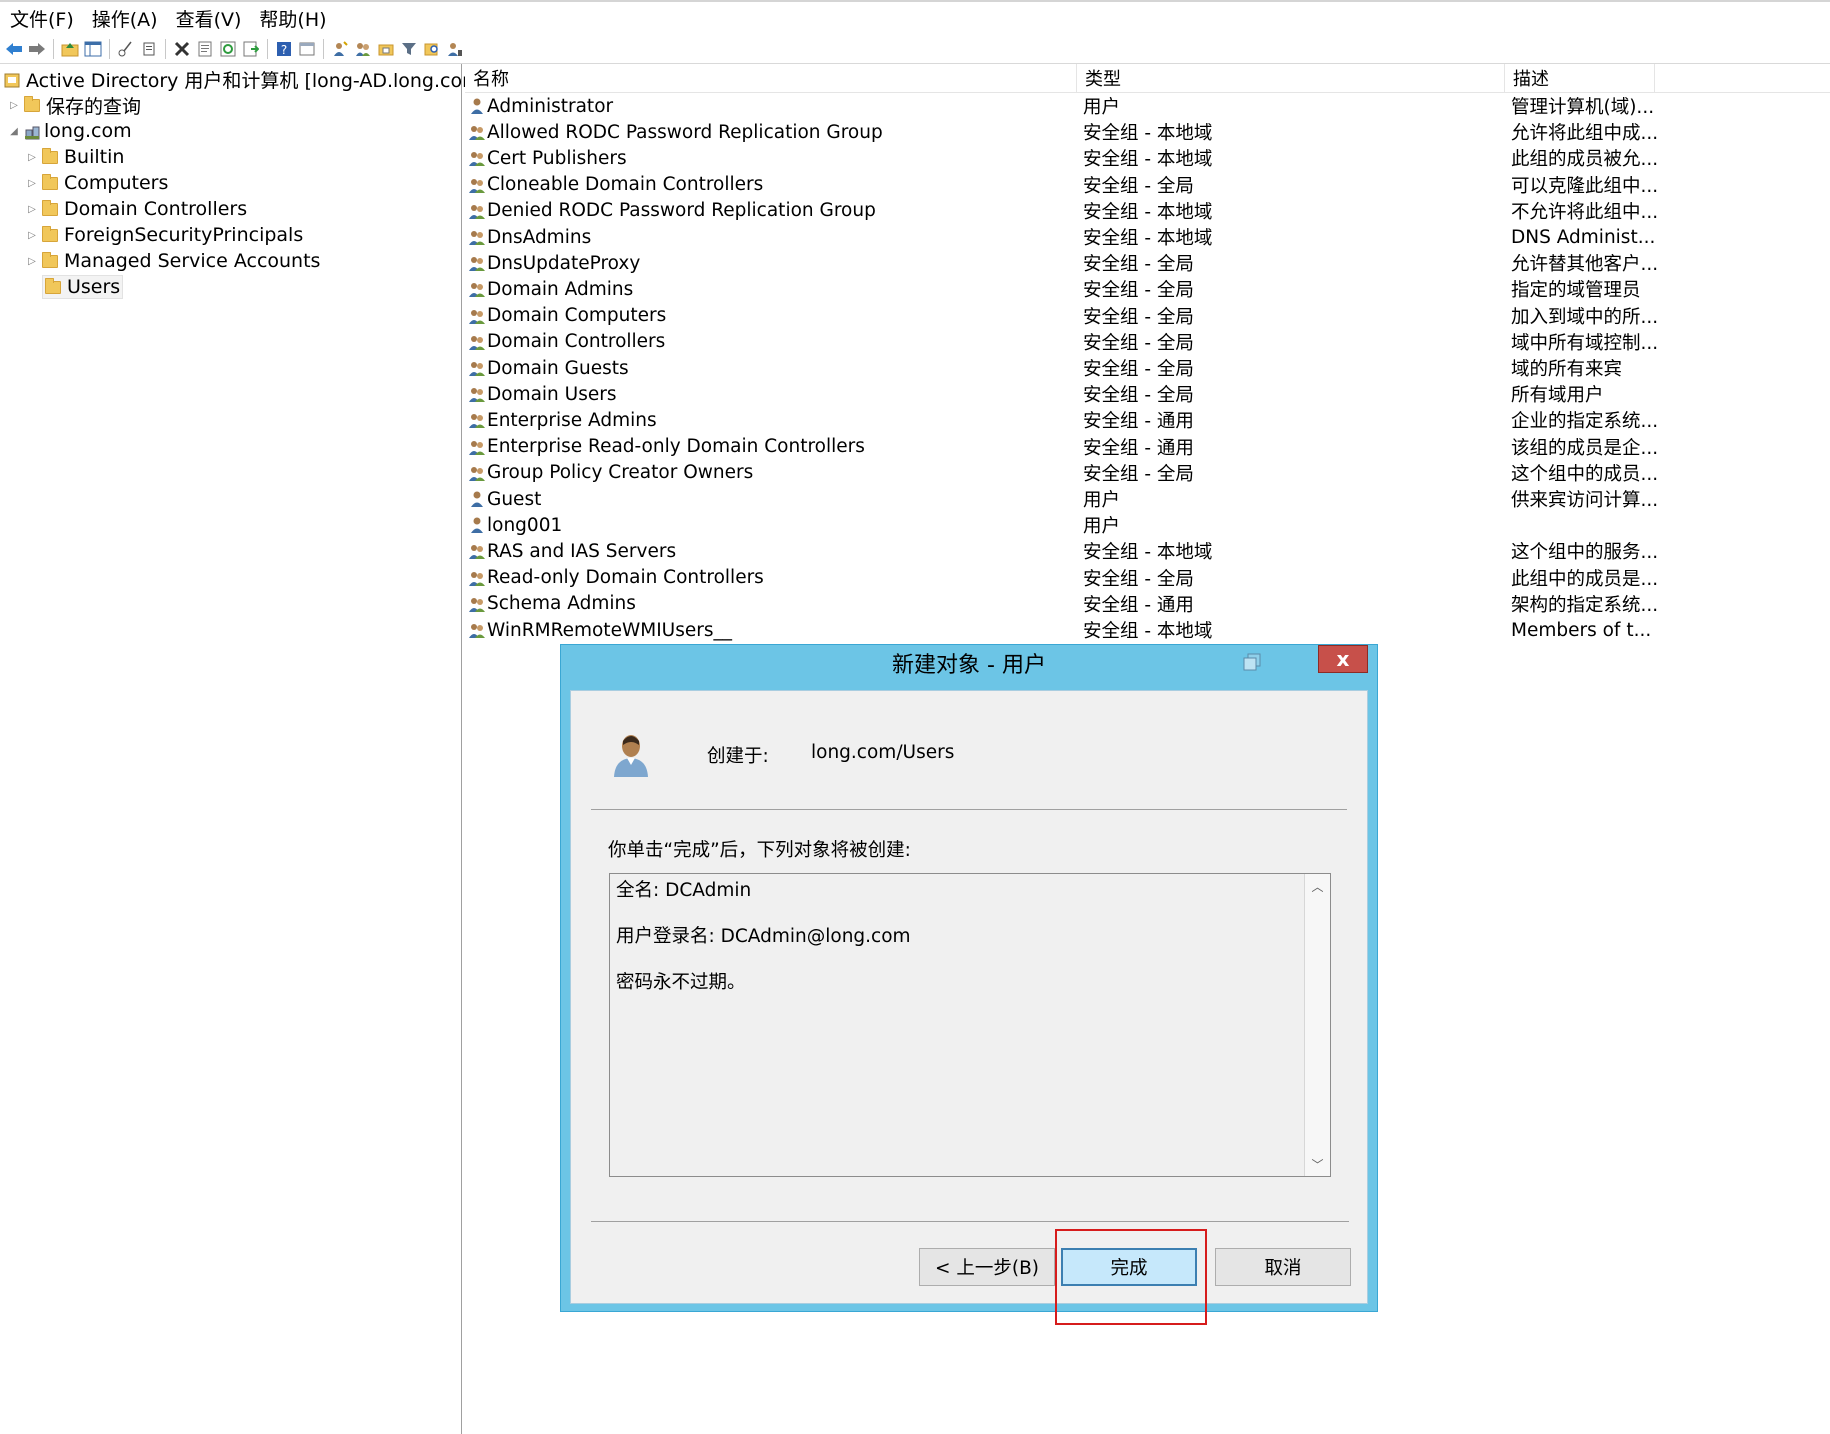  I want to click on up-folder-icon, so click(70, 49).